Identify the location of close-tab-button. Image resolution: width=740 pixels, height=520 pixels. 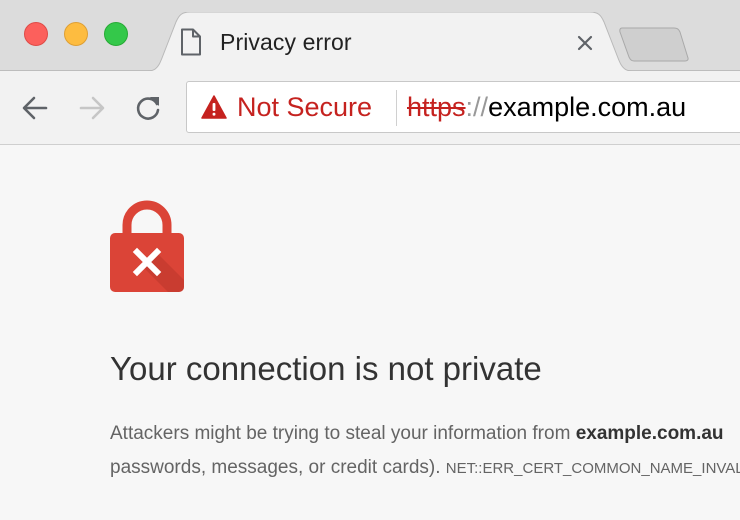
(585, 43).